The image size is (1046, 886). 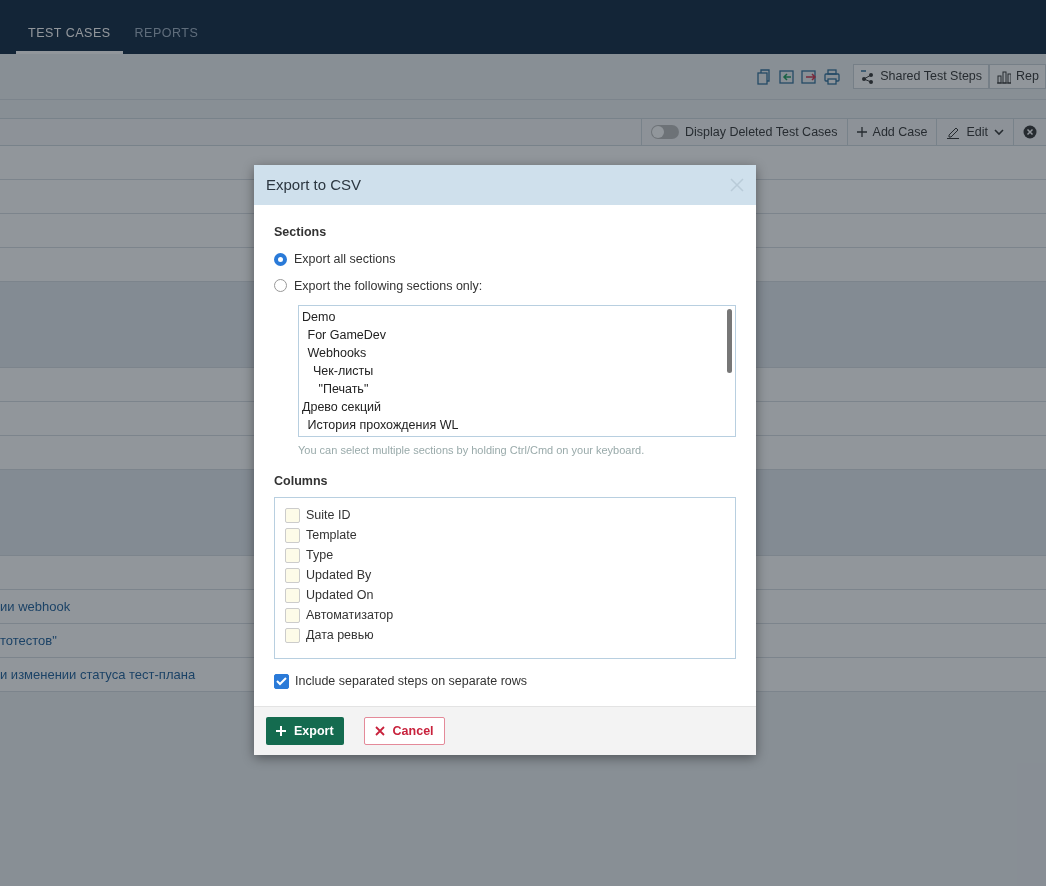 What do you see at coordinates (339, 576) in the screenshot?
I see `checkbox-label: Updated By` at bounding box center [339, 576].